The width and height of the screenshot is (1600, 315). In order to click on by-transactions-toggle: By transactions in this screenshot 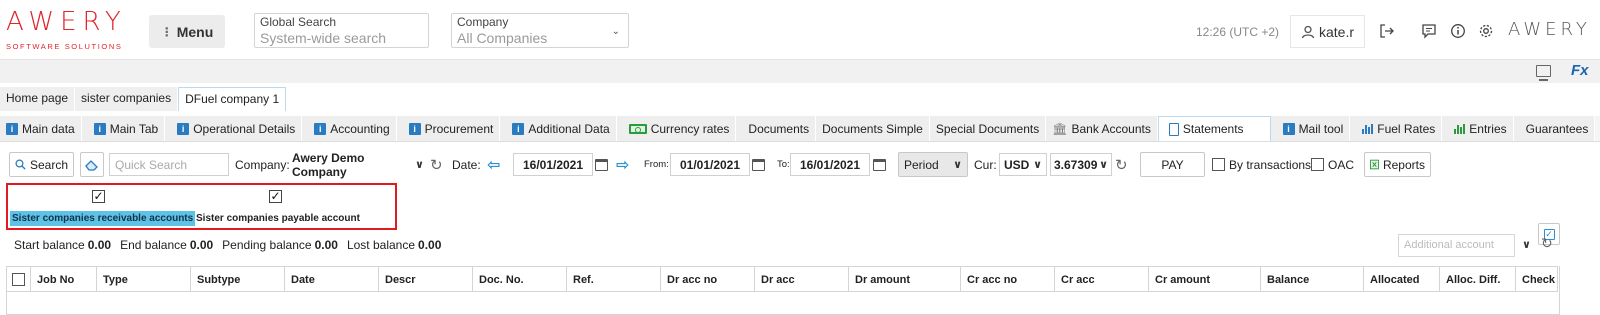, I will do `click(1261, 164)`.